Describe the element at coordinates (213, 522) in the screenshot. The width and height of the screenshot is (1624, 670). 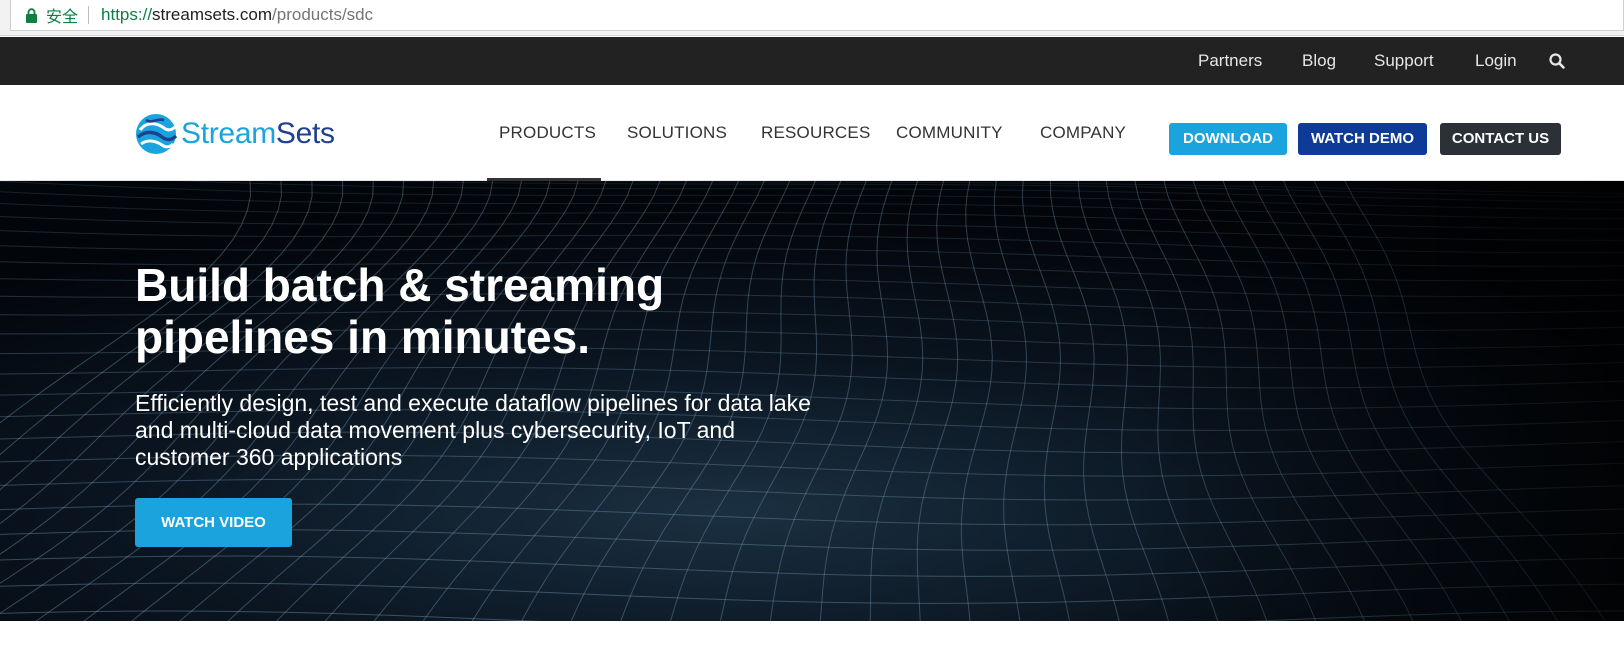
I see `watch-video-button: WATCH VIDEO` at that location.